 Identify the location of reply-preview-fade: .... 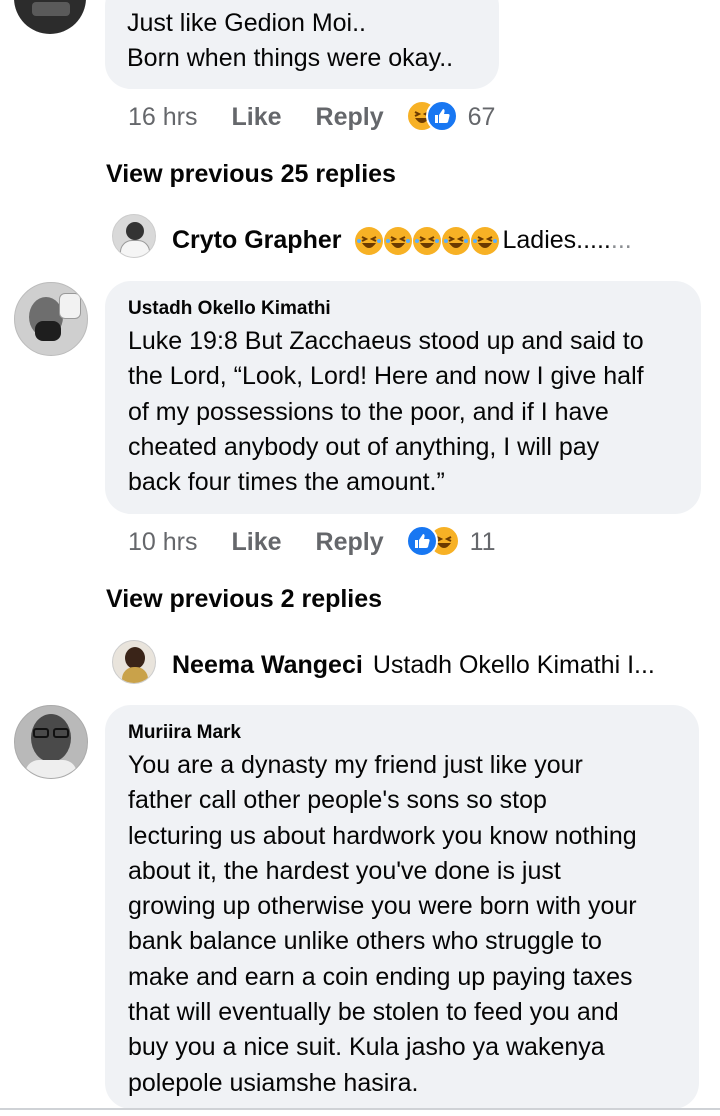
(621, 240).